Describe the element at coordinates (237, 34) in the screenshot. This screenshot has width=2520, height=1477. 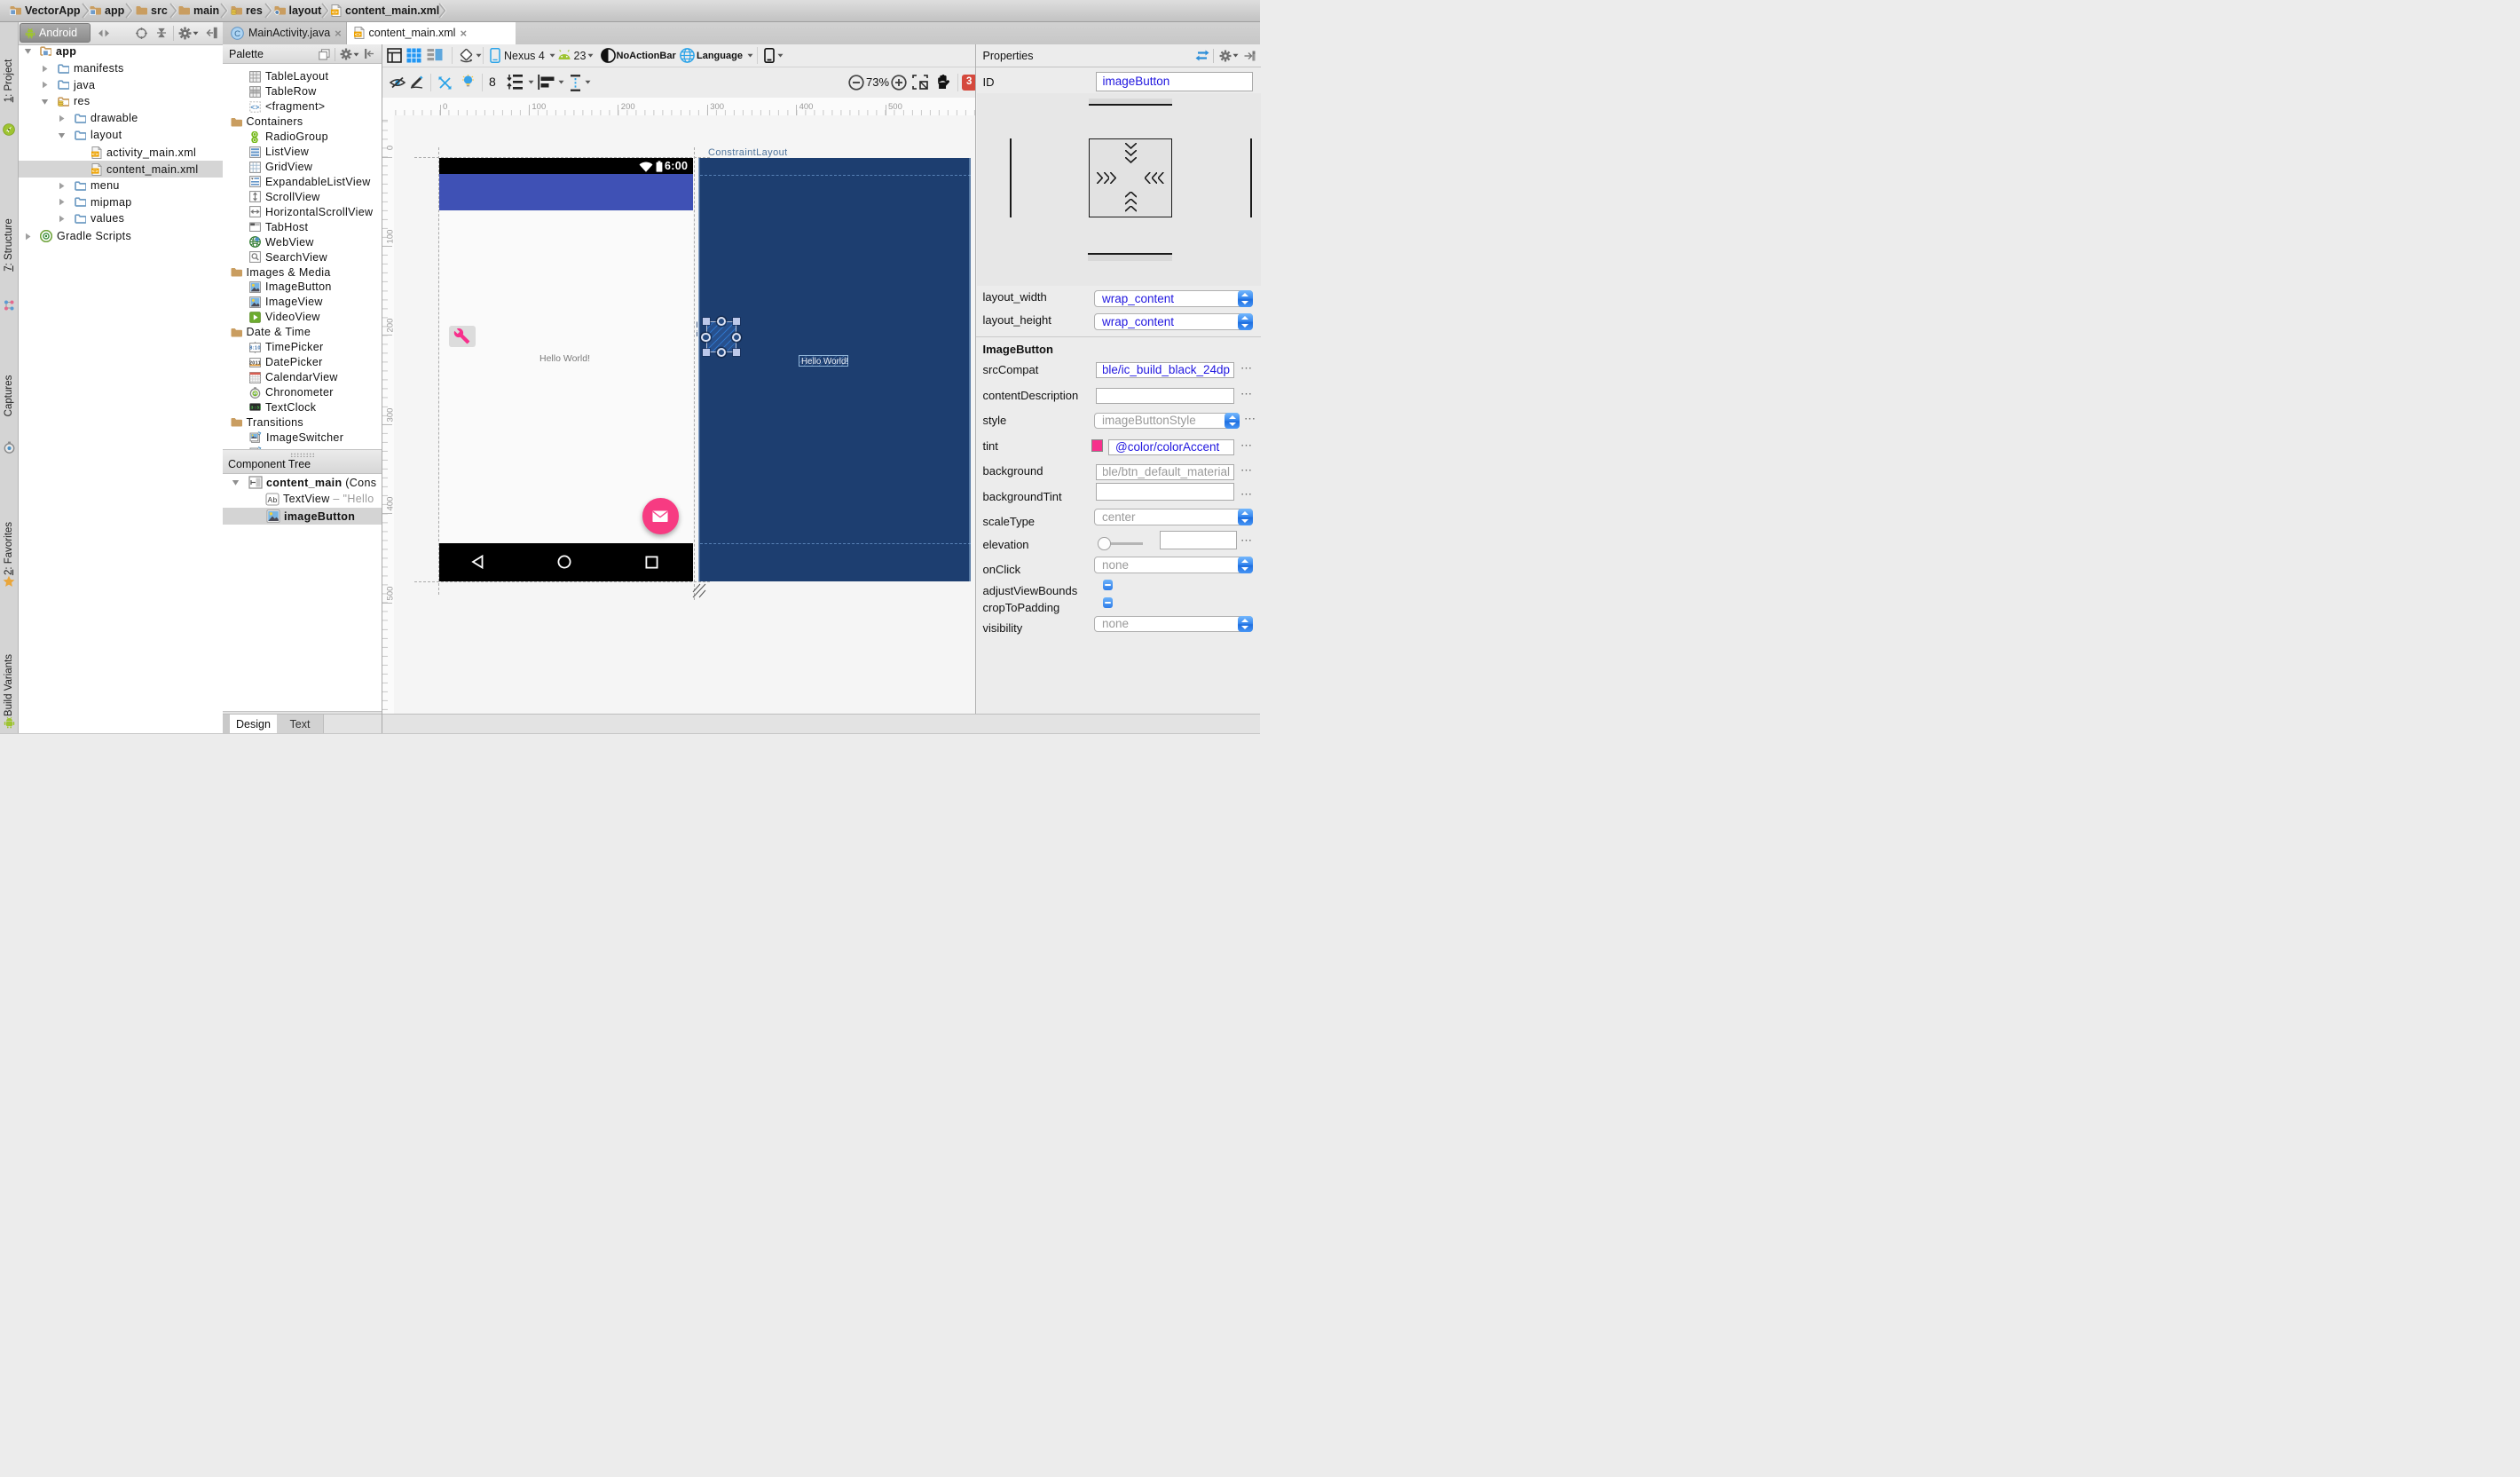
I see `svg-text: C` at that location.